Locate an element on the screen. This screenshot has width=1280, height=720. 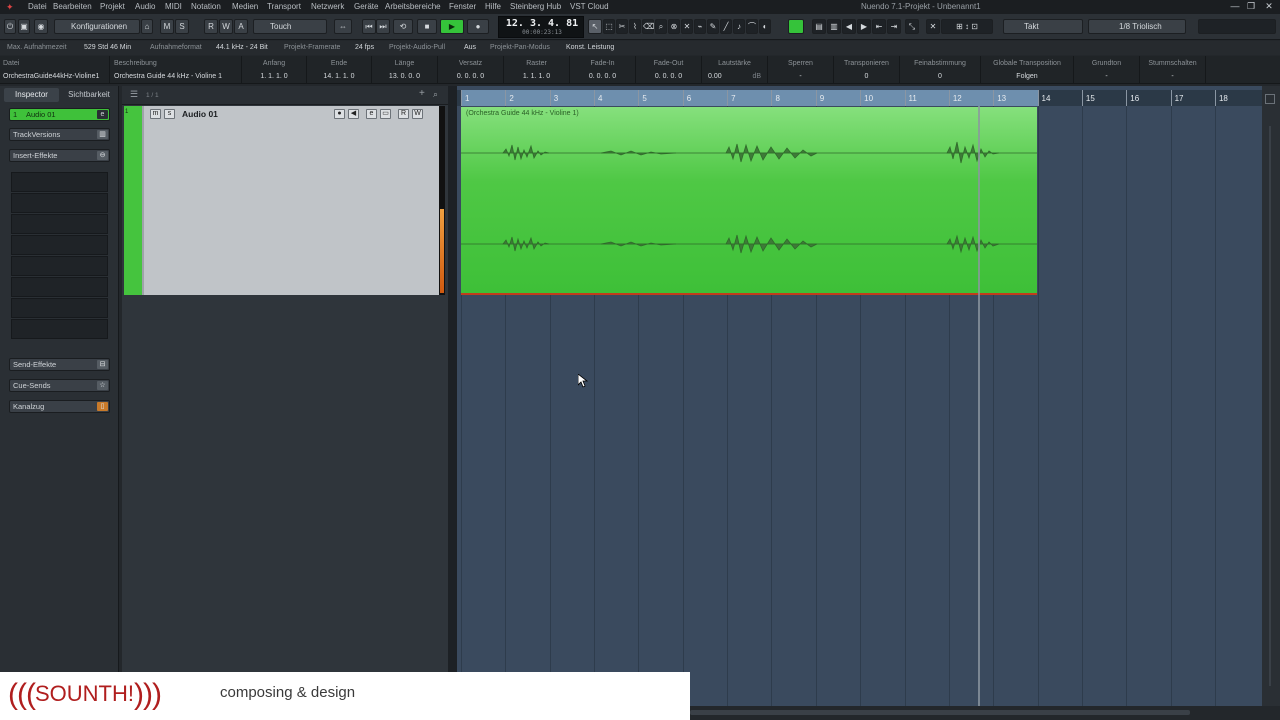
info-transpose: Transponieren 0 is located at coordinates (867, 70).